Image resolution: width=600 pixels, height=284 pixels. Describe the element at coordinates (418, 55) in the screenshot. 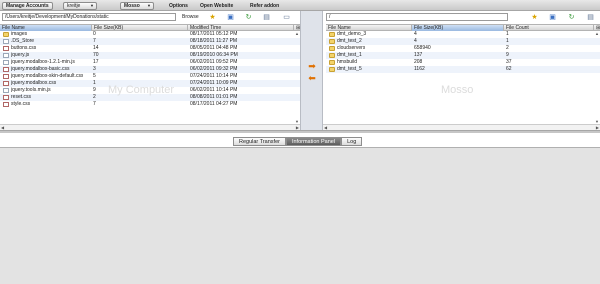

I see `file-size: 137` at that location.